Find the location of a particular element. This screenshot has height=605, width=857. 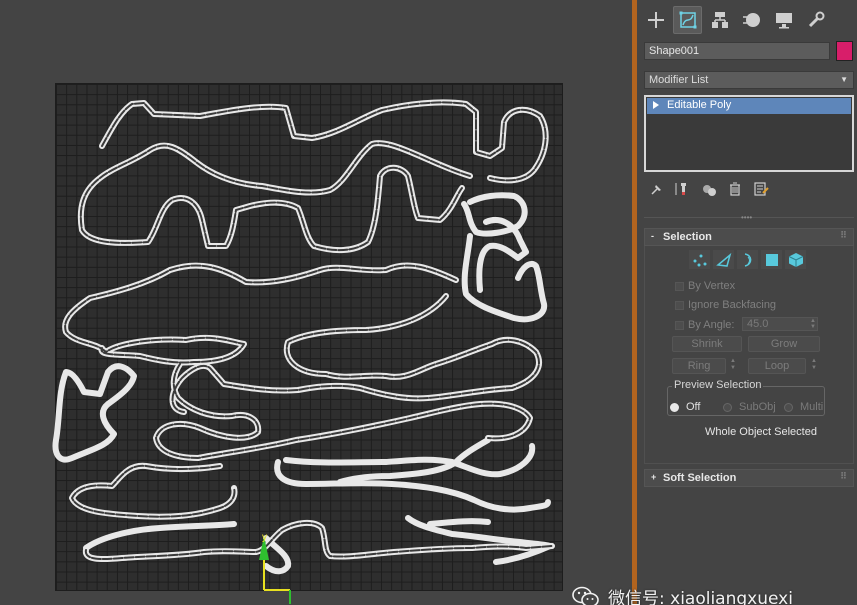

utilities-icon is located at coordinates (816, 19).